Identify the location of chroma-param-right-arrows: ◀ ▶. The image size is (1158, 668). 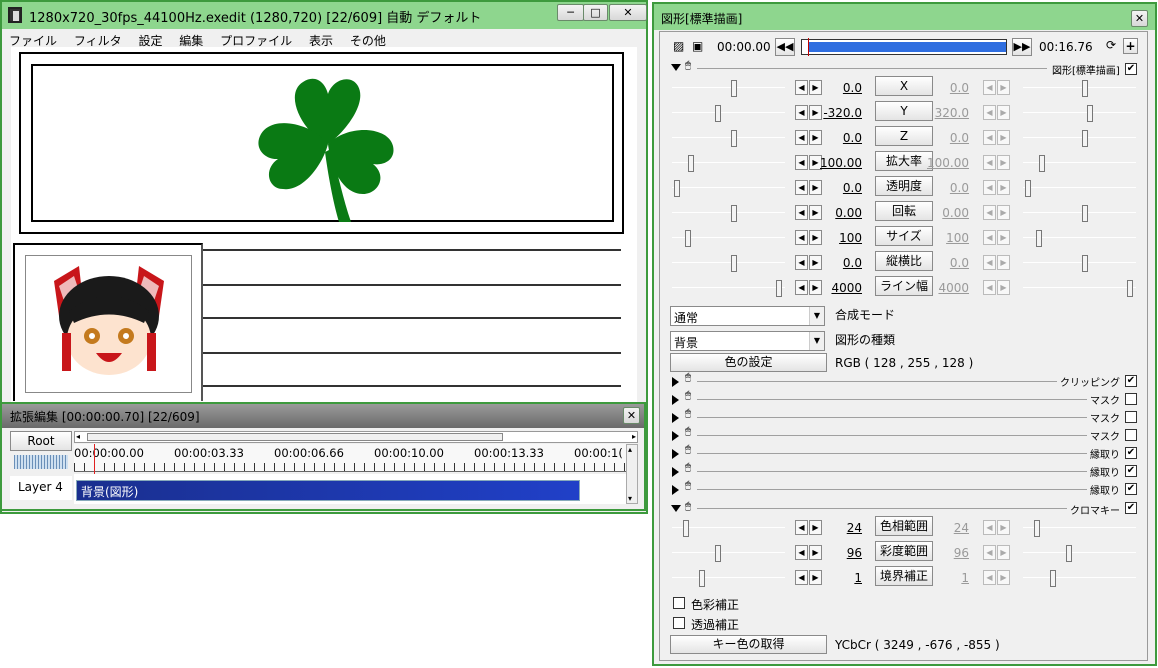
(997, 552).